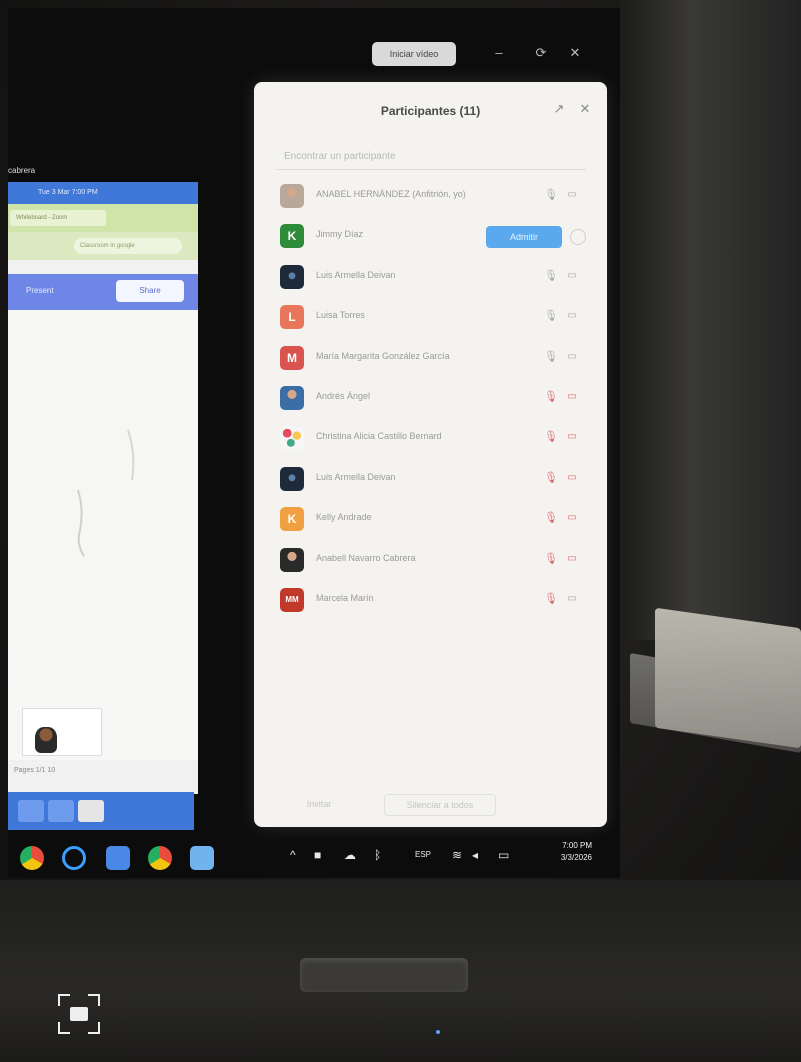 The image size is (801, 1062). I want to click on whiteboard-canvas, so click(103, 535).